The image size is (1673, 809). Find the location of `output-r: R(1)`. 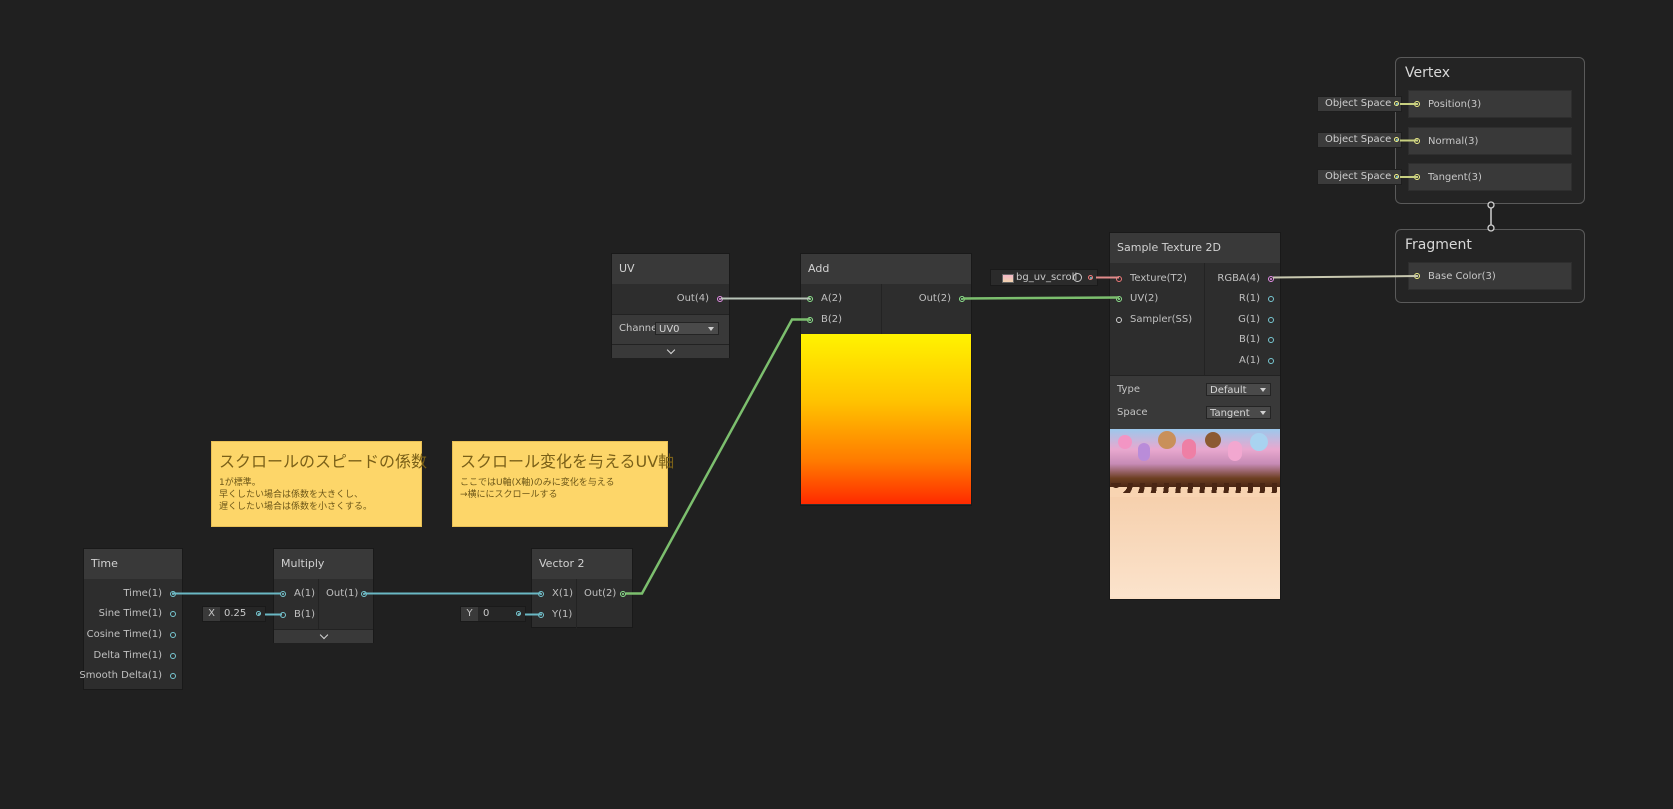

output-r: R(1) is located at coordinates (1249, 299).